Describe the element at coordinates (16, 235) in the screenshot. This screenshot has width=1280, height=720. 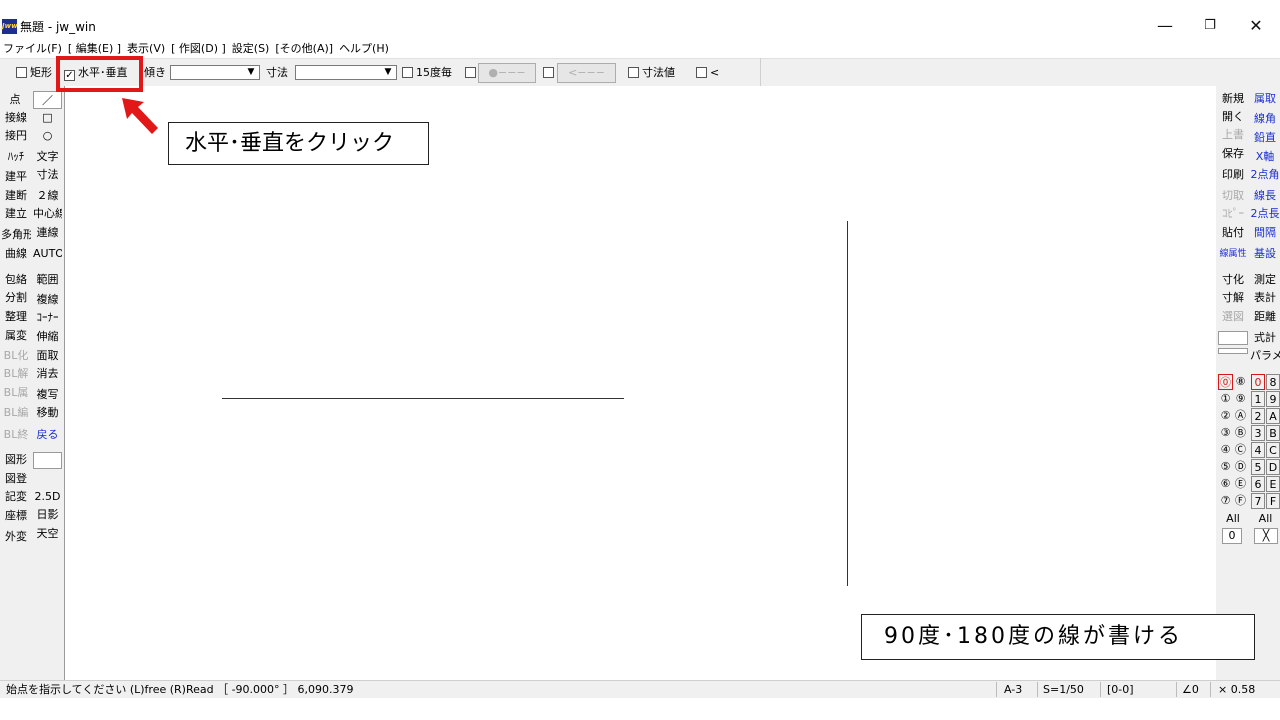
I see `tool-polygon: 多角形` at that location.